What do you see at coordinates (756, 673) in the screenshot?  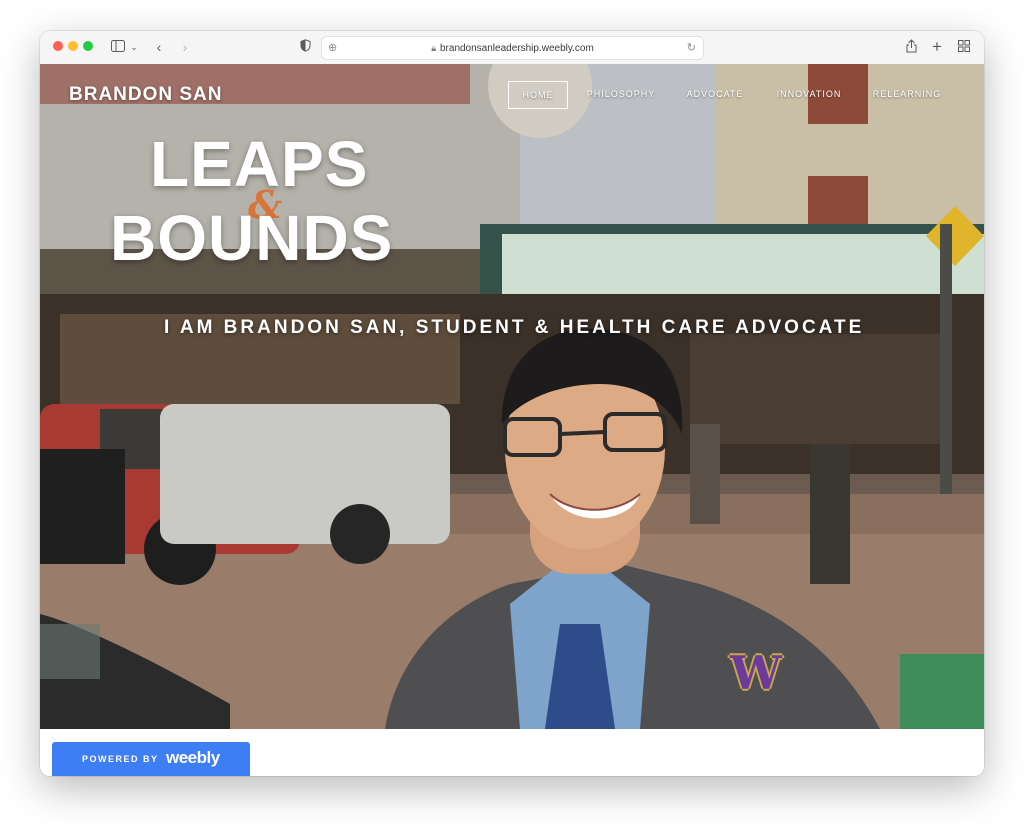 I see `jacket-w-logo: W` at bounding box center [756, 673].